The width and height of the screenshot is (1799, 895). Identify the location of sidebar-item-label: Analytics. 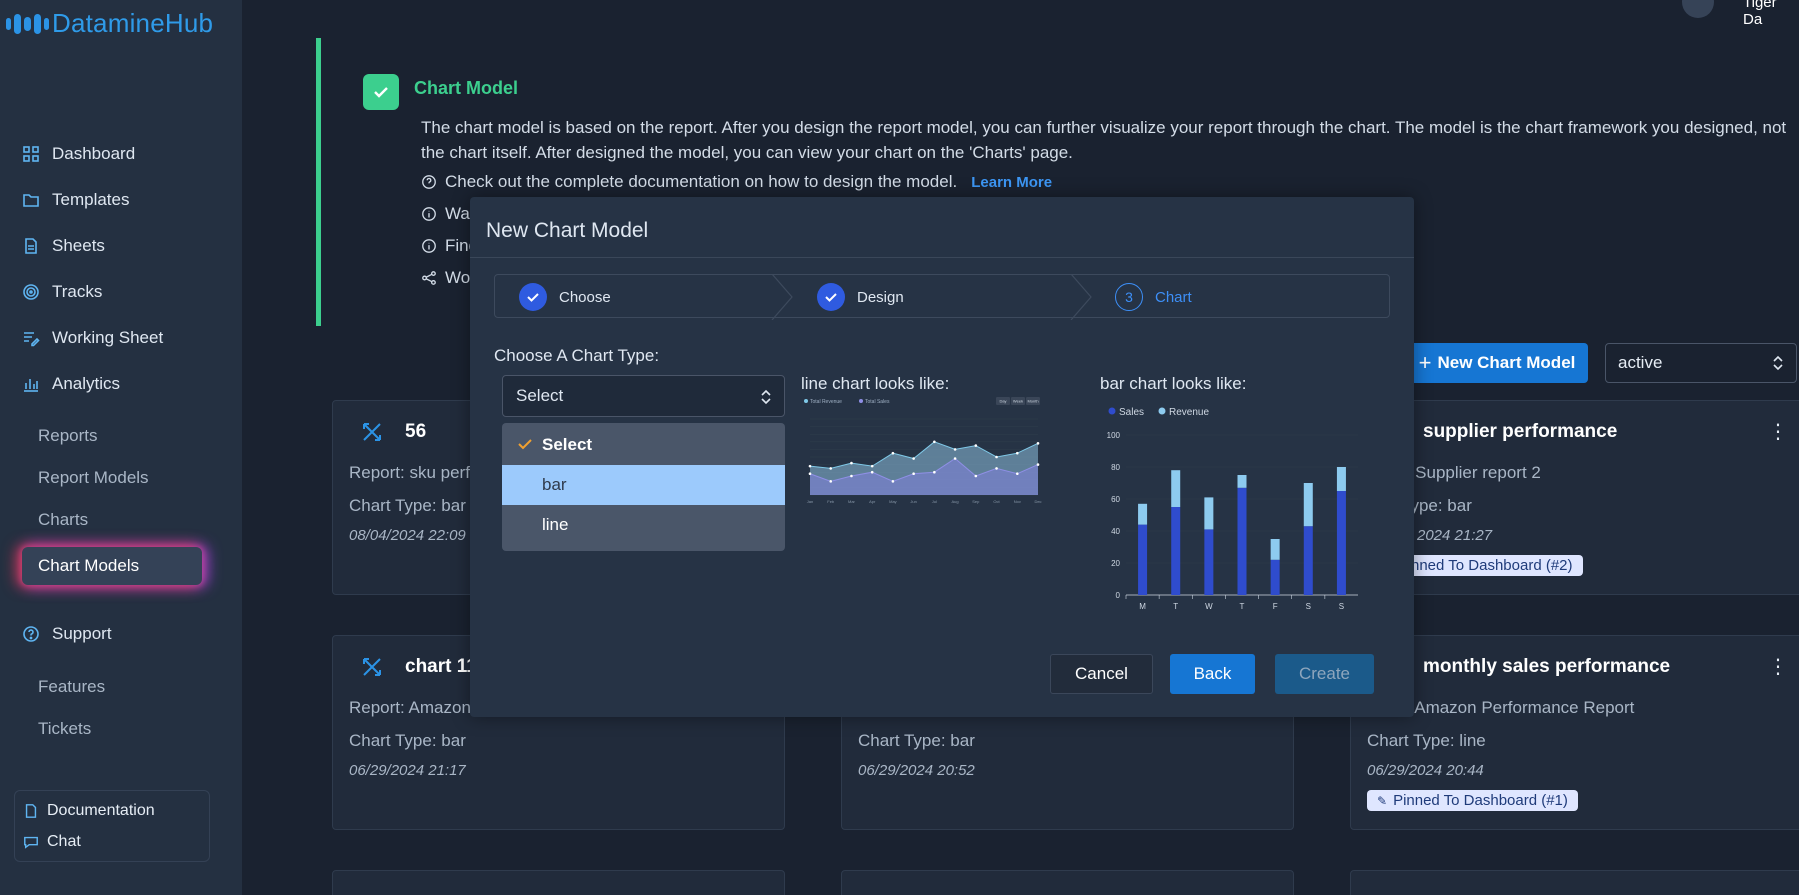
(86, 383).